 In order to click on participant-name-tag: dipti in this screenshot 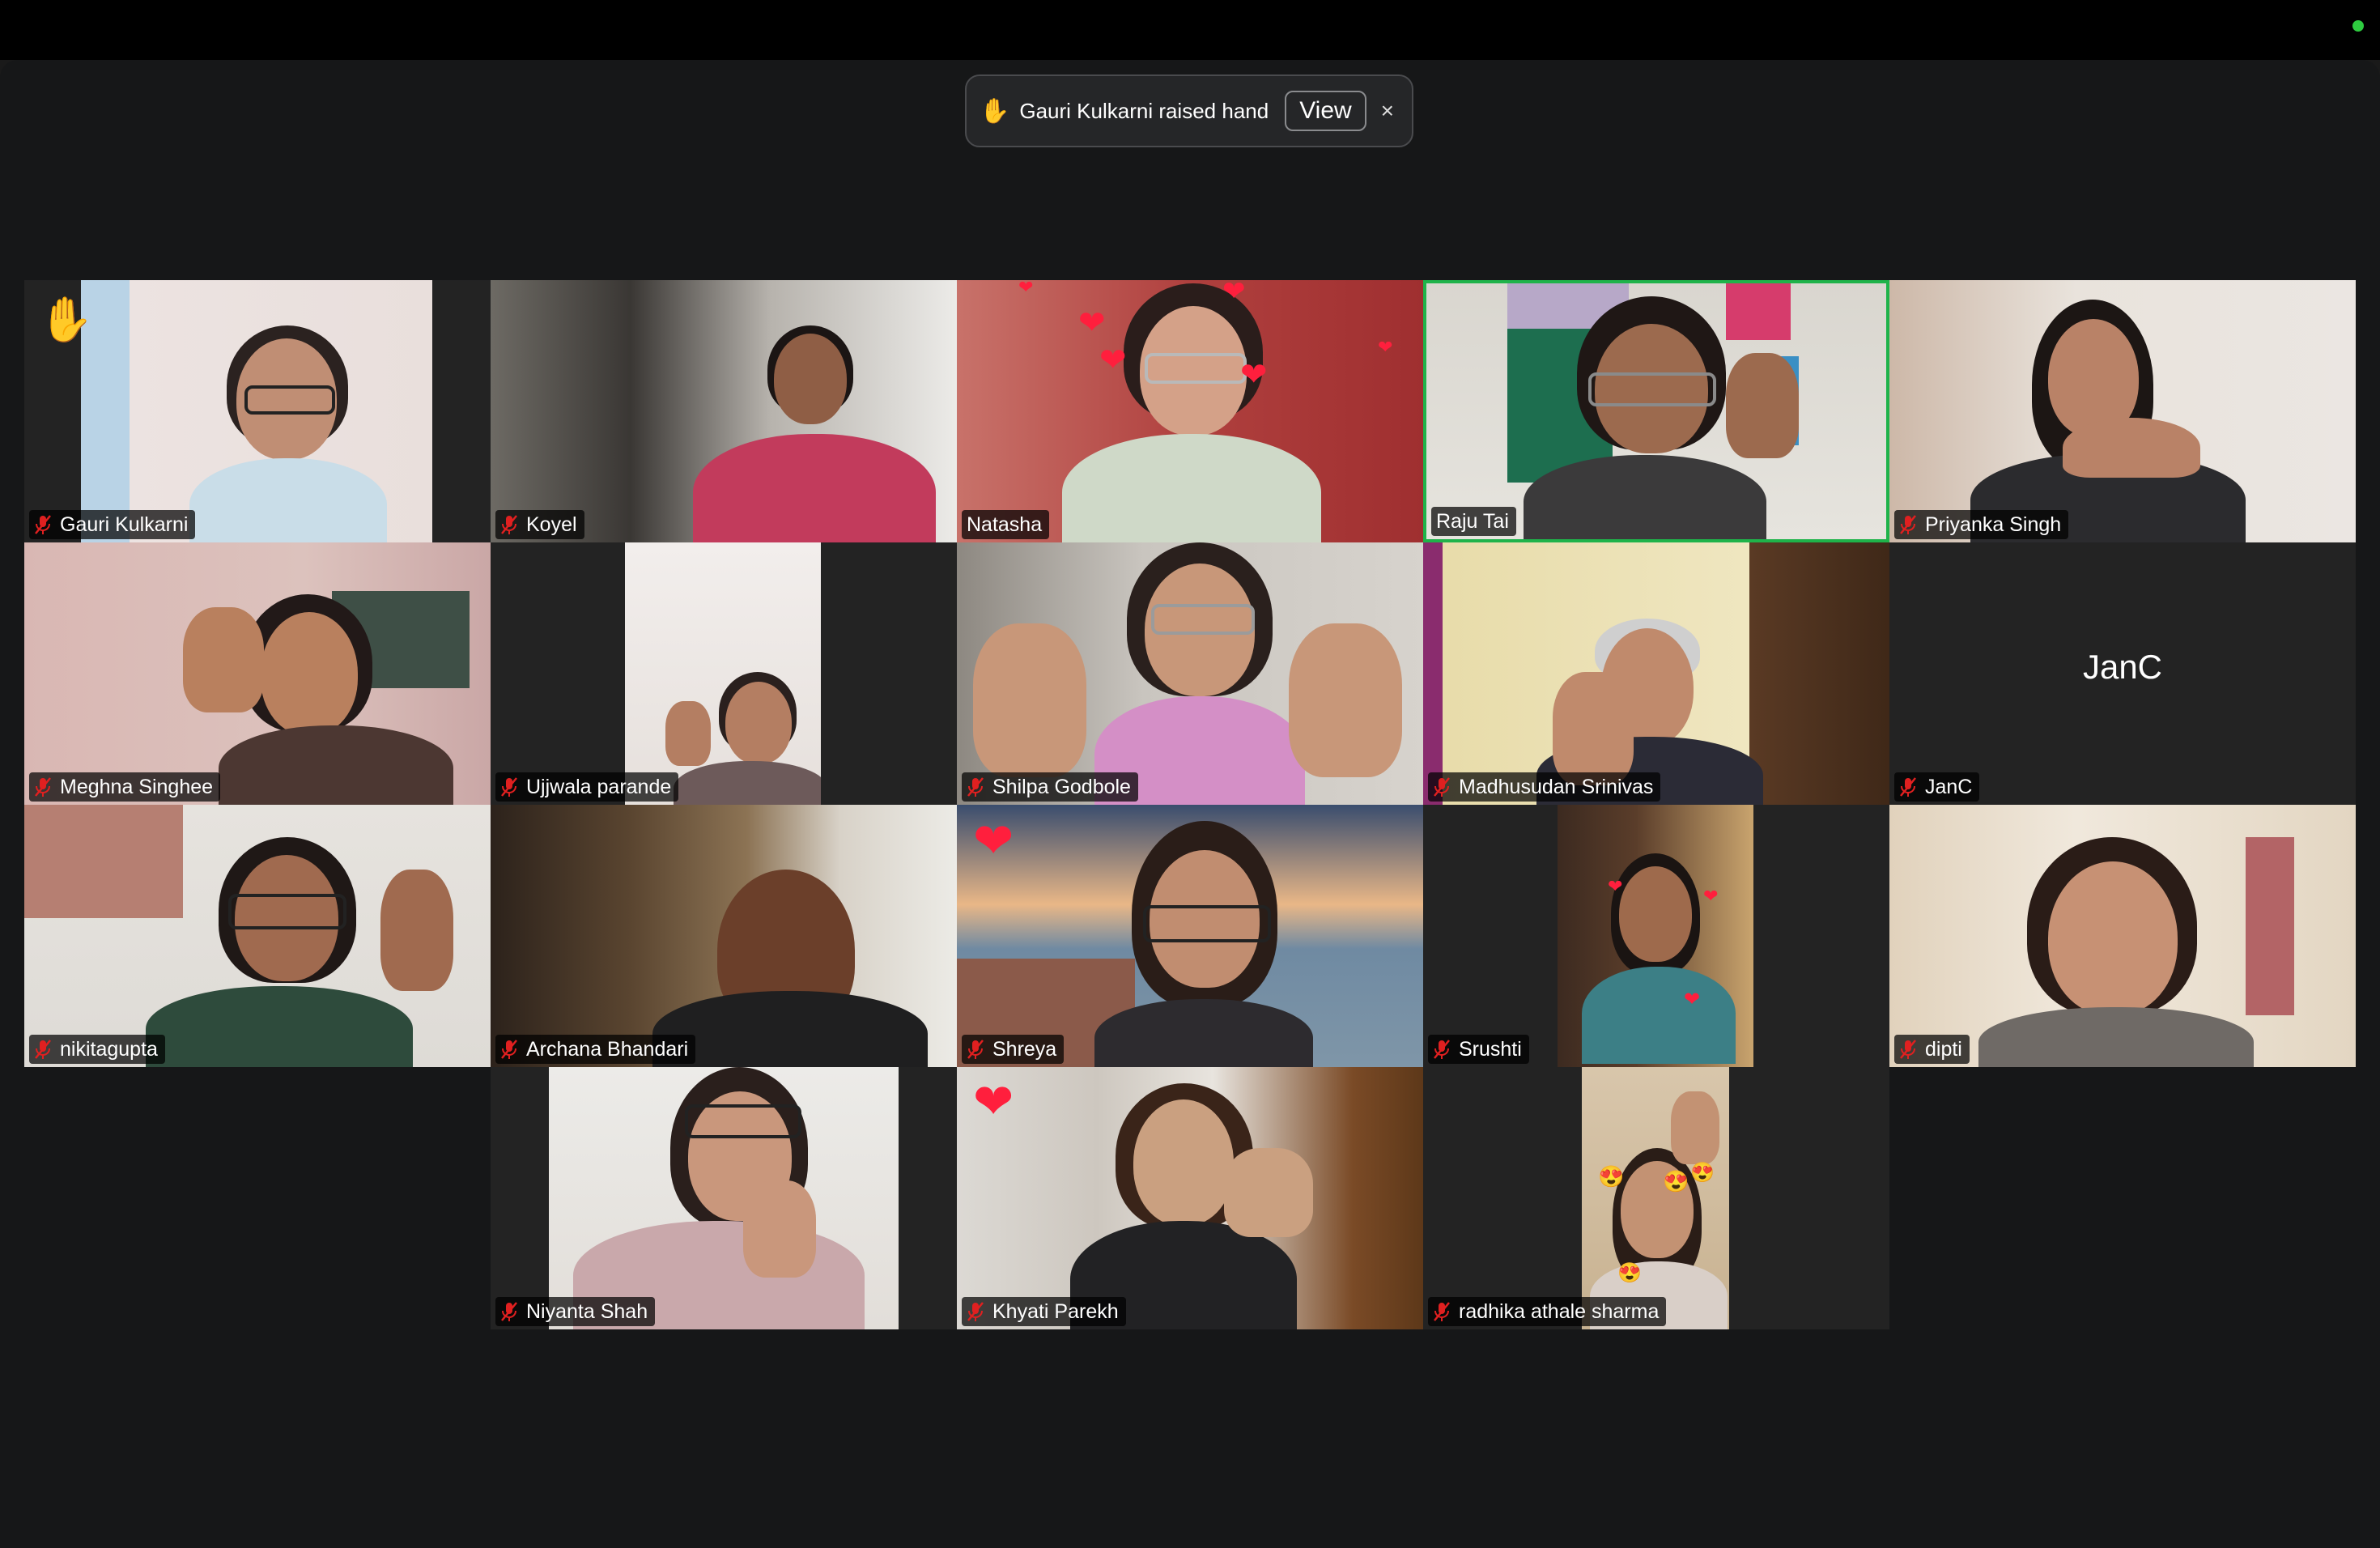, I will do `click(1932, 1050)`.